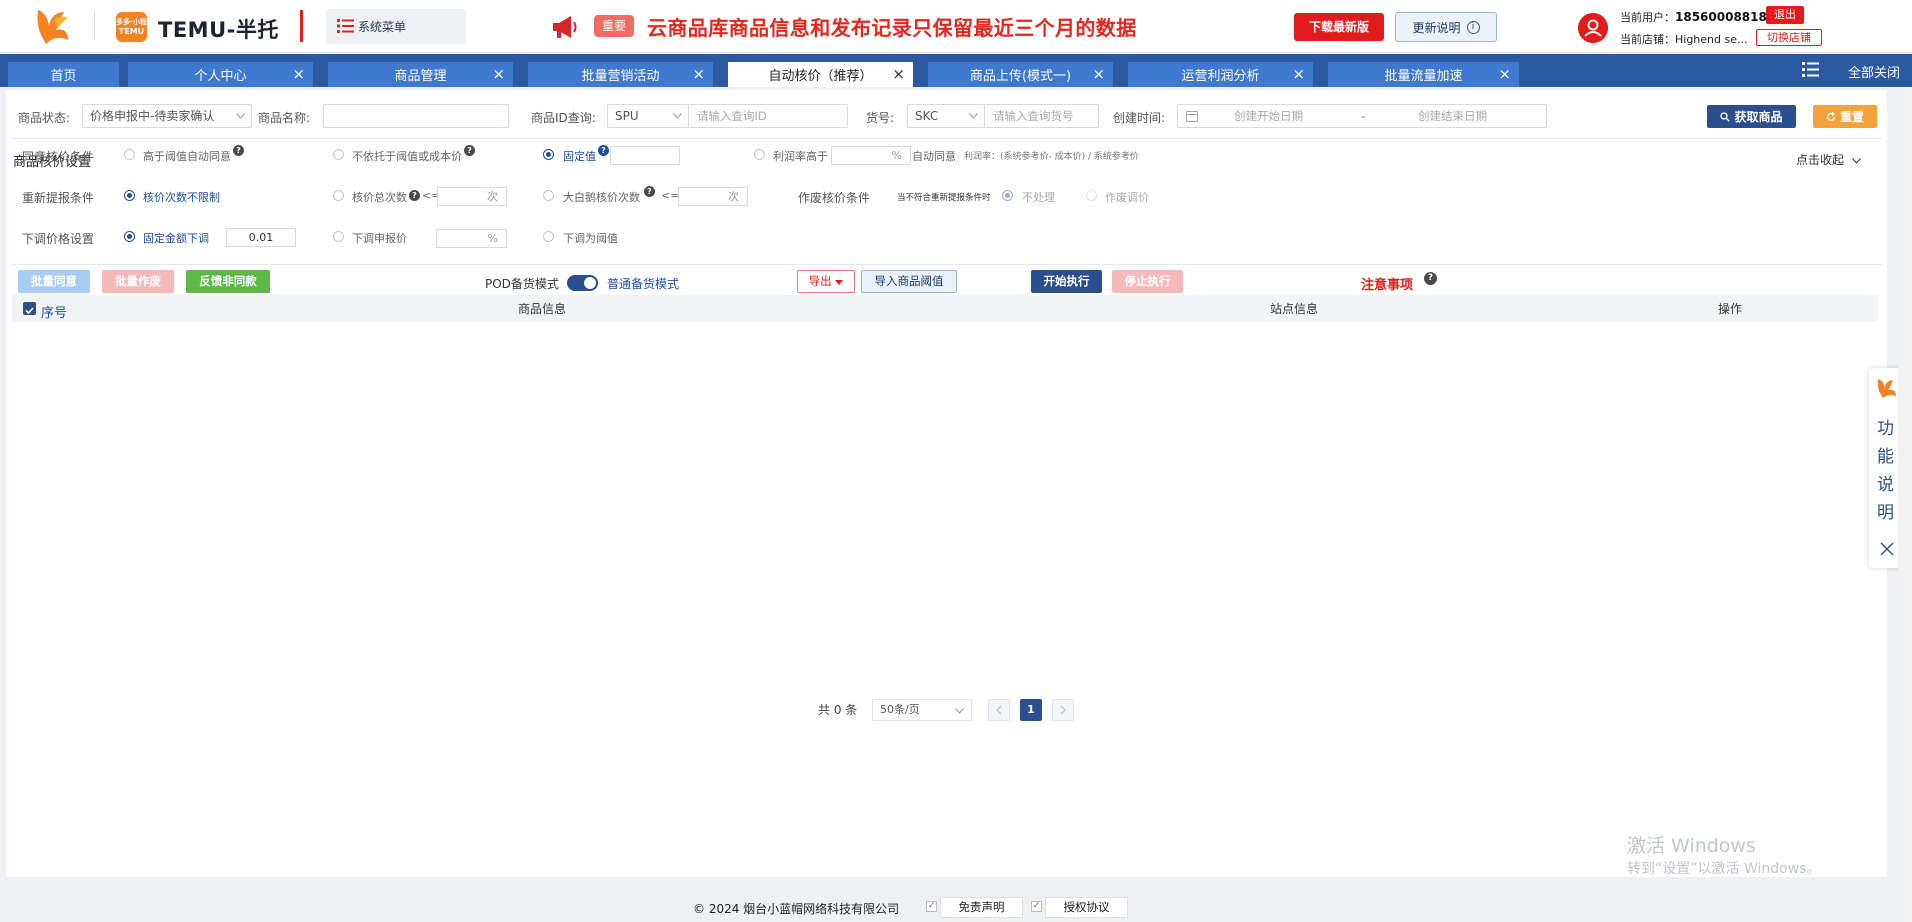 This screenshot has height=922, width=1912. Describe the element at coordinates (1423, 74) in the screenshot. I see `tab-traffic-boost: 批量流量加速 ×` at that location.